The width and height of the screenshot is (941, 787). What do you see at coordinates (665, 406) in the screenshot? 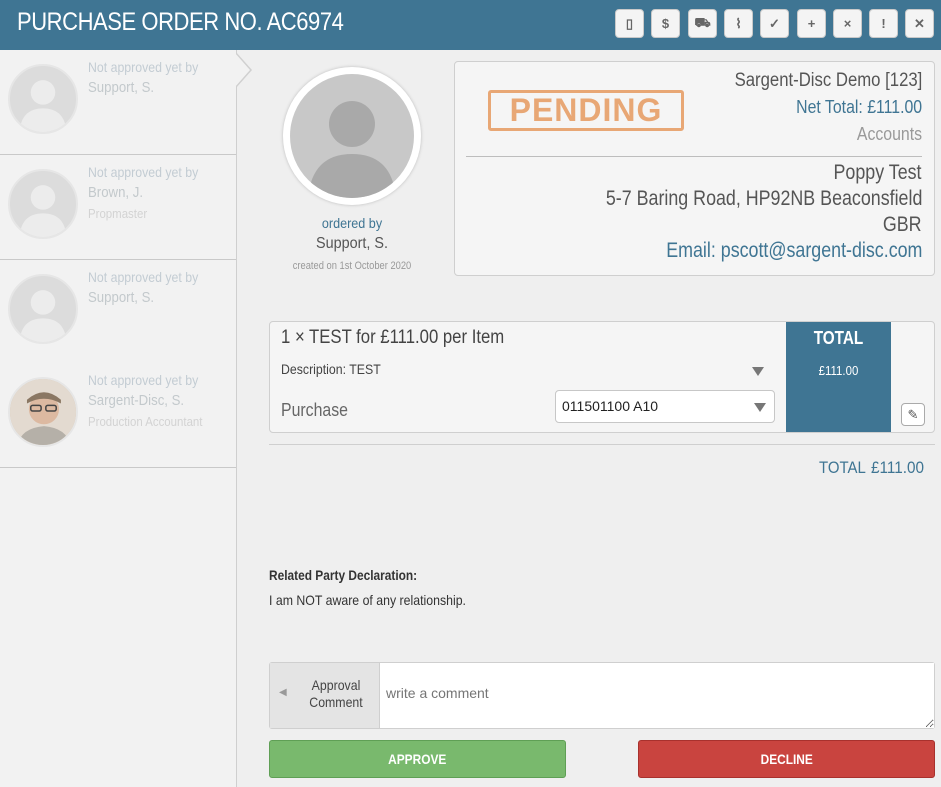
I see `nominal-code-select: 011501100 A10` at bounding box center [665, 406].